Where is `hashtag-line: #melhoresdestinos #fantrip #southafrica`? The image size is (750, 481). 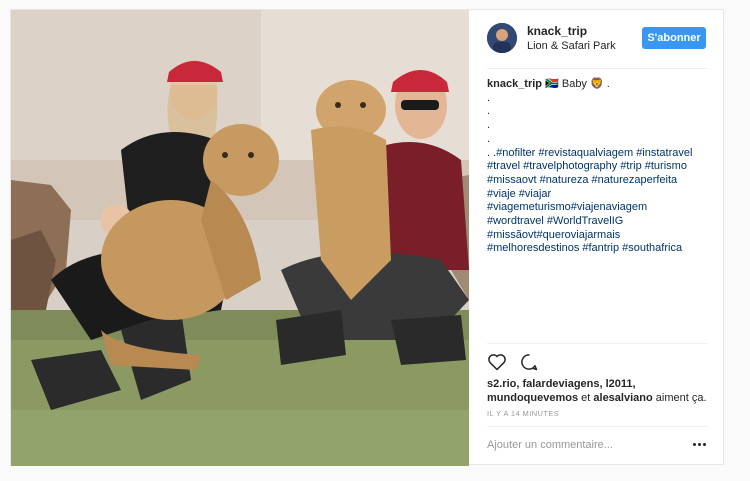 hashtag-line: #melhoresdestinos #fantrip #southafrica is located at coordinates (598, 249).